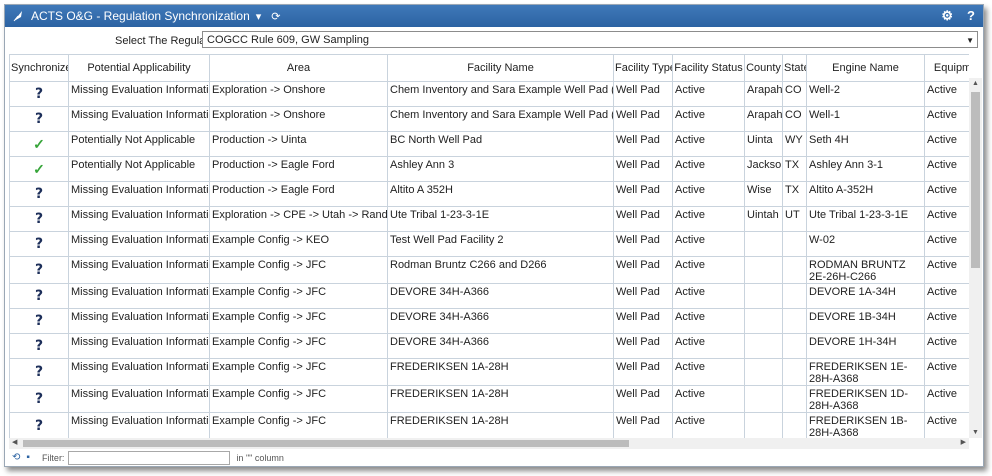 This screenshot has width=992, height=476. I want to click on engine-cell: Seth 4H, so click(865, 144).